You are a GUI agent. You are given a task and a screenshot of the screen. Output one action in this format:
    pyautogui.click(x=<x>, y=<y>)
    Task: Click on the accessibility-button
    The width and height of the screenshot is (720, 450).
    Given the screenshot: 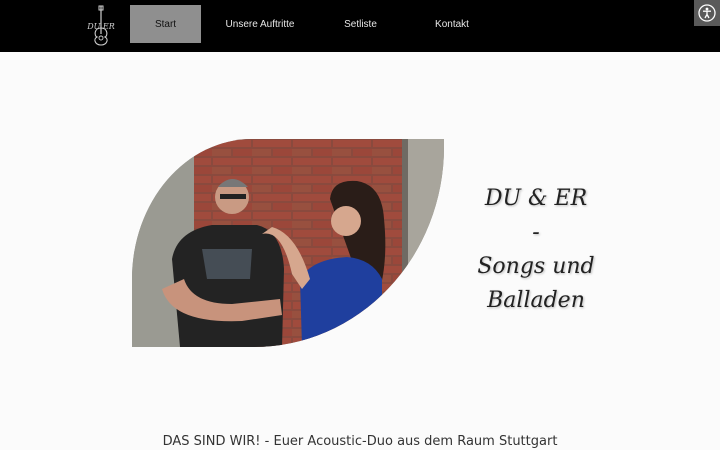 What is the action you would take?
    pyautogui.click(x=707, y=13)
    